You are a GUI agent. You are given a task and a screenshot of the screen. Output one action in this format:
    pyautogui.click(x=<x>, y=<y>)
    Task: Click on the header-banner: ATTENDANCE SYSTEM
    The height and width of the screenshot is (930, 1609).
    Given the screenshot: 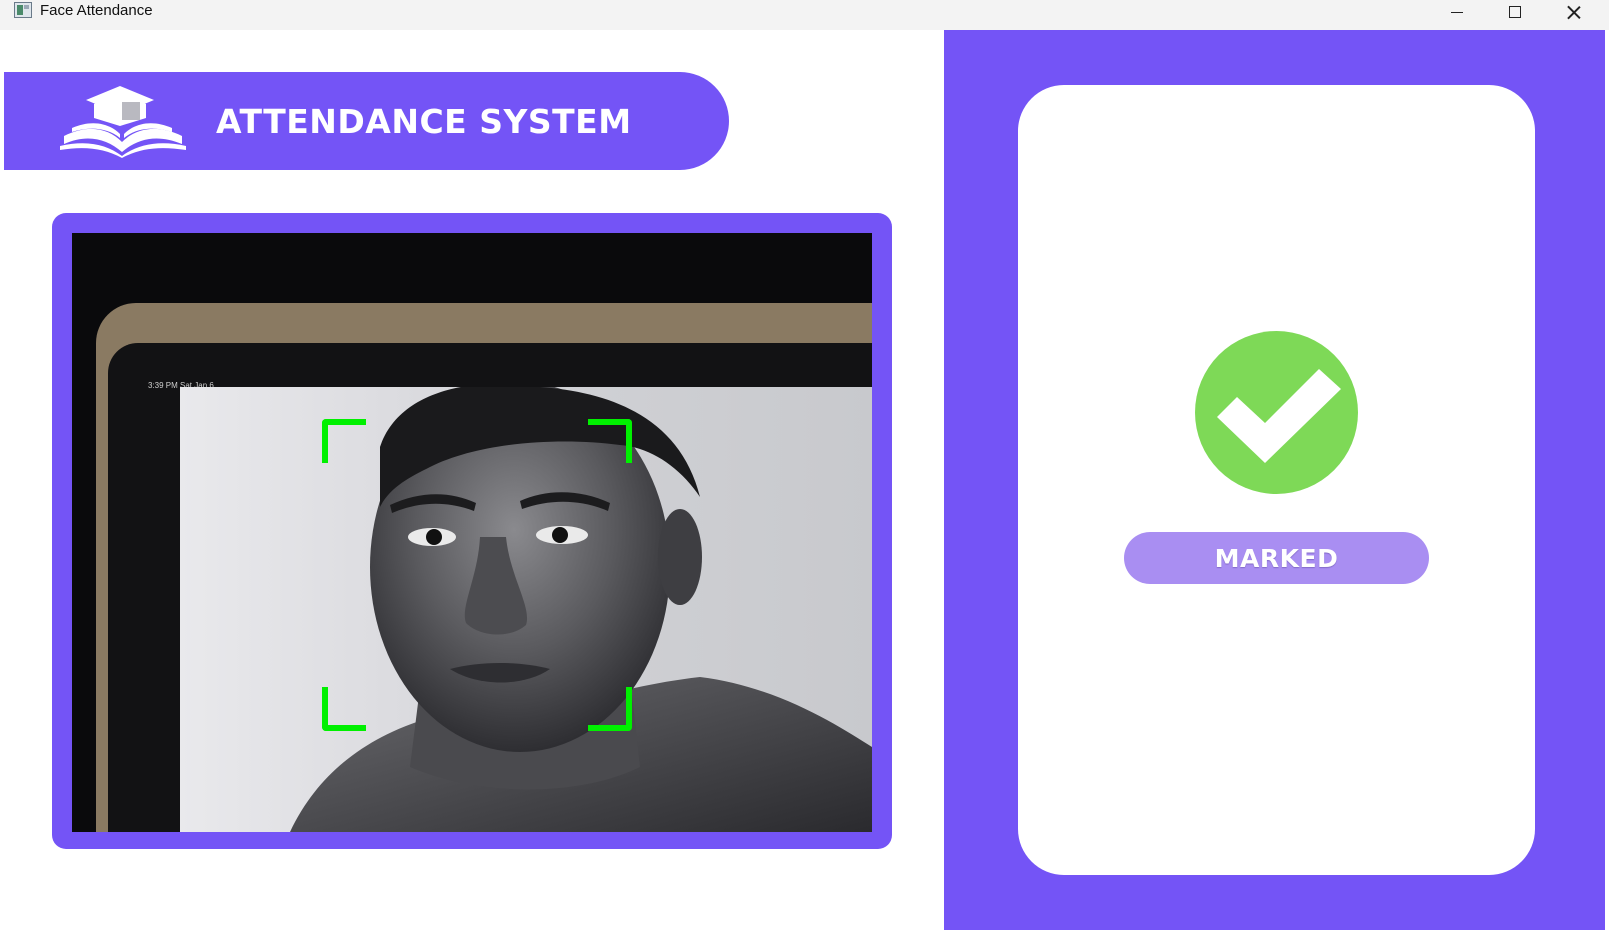 What is the action you would take?
    pyautogui.click(x=366, y=121)
    